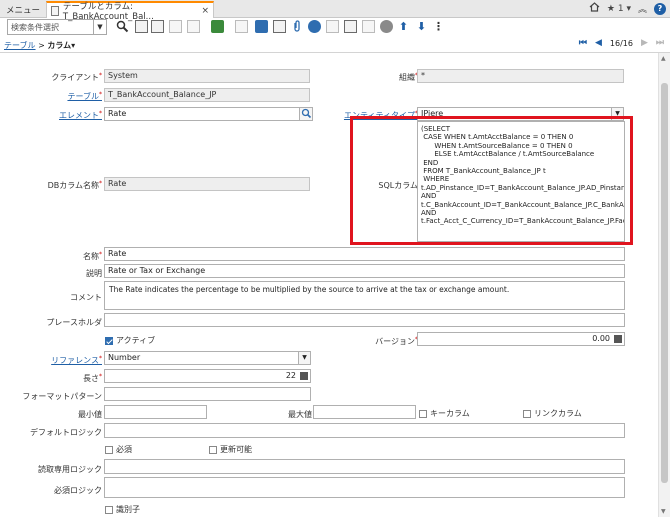 The image size is (670, 517). I want to click on report-icon, so click(279, 26).